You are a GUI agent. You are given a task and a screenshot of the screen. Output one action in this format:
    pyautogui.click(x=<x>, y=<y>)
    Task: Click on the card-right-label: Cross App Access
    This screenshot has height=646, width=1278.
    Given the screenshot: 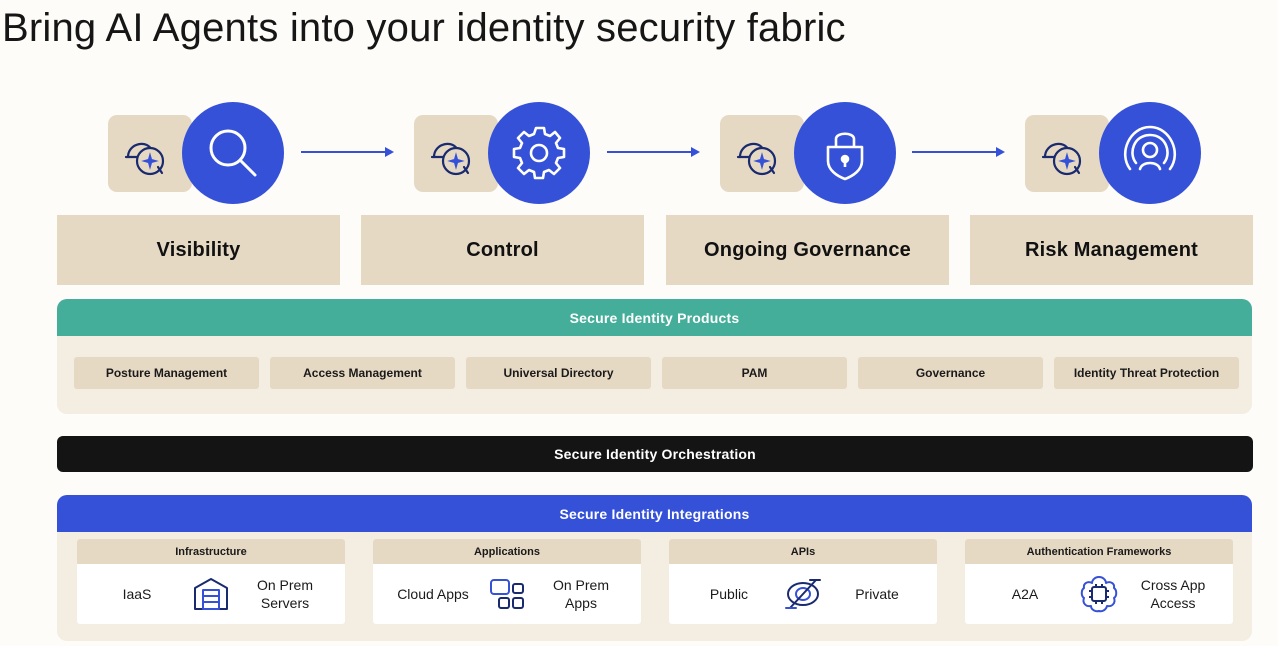 What is the action you would take?
    pyautogui.click(x=1173, y=594)
    